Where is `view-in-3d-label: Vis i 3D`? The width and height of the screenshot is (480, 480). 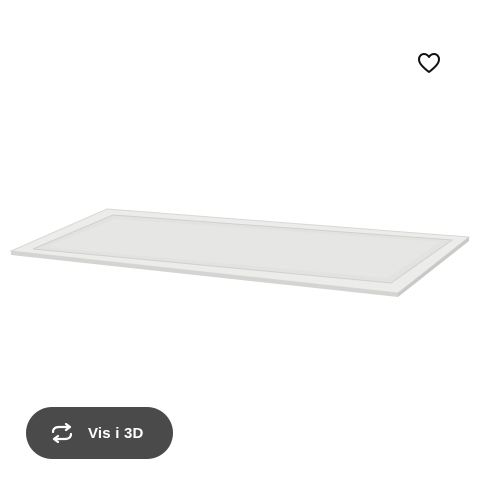
view-in-3d-label: Vis i 3D is located at coordinates (116, 433).